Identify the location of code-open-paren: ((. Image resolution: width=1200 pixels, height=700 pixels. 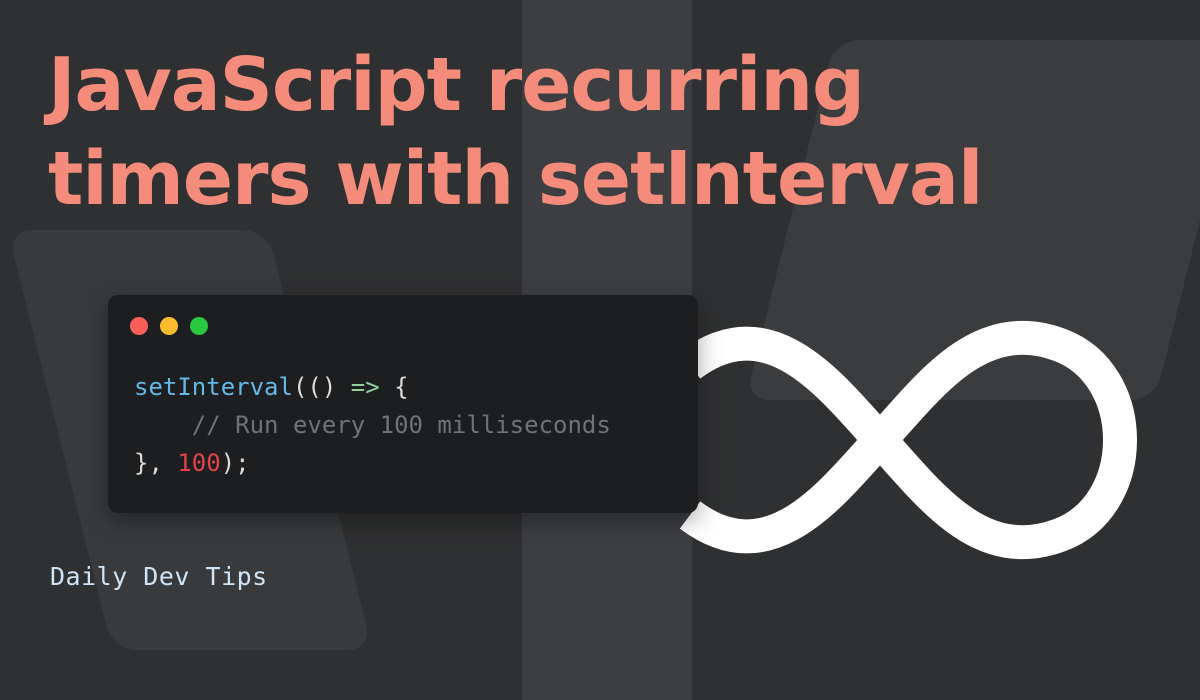
(307, 387).